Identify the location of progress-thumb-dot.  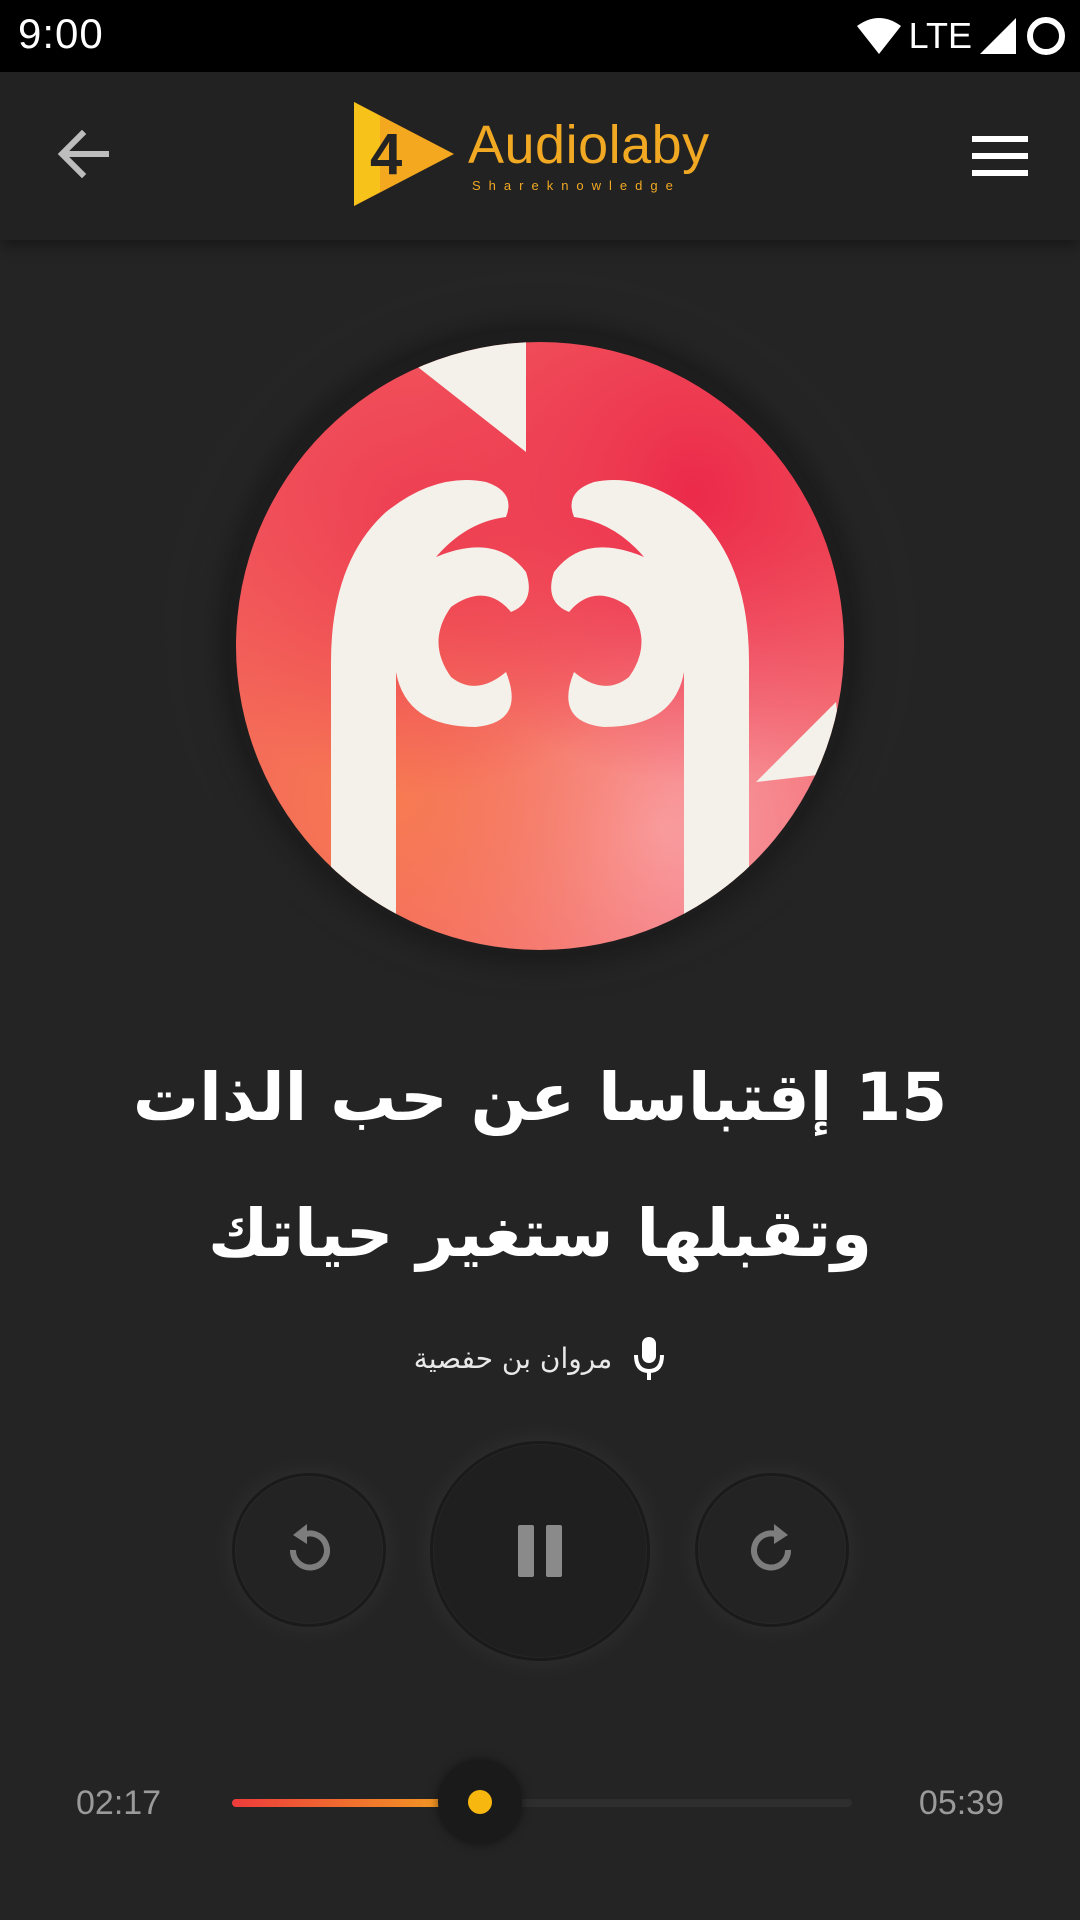
(480, 1802).